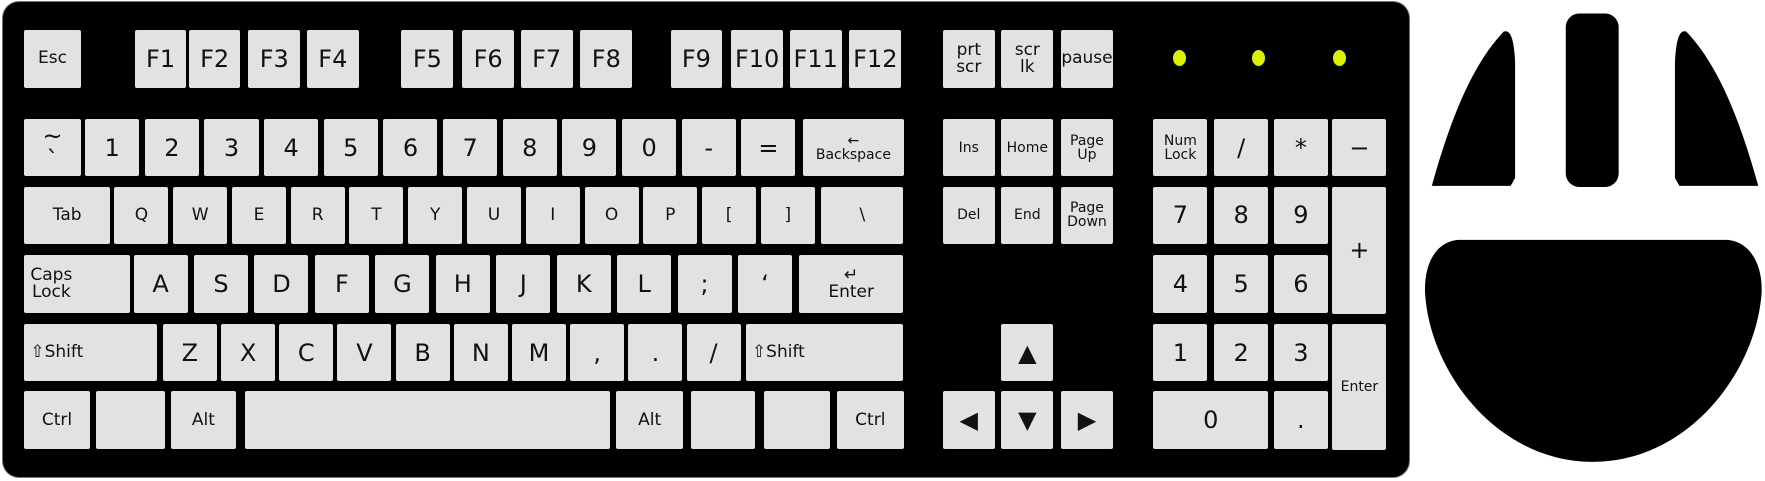 The width and height of the screenshot is (1765, 481). Describe the element at coordinates (67, 215) in the screenshot. I see `key-tab: Tab` at that location.